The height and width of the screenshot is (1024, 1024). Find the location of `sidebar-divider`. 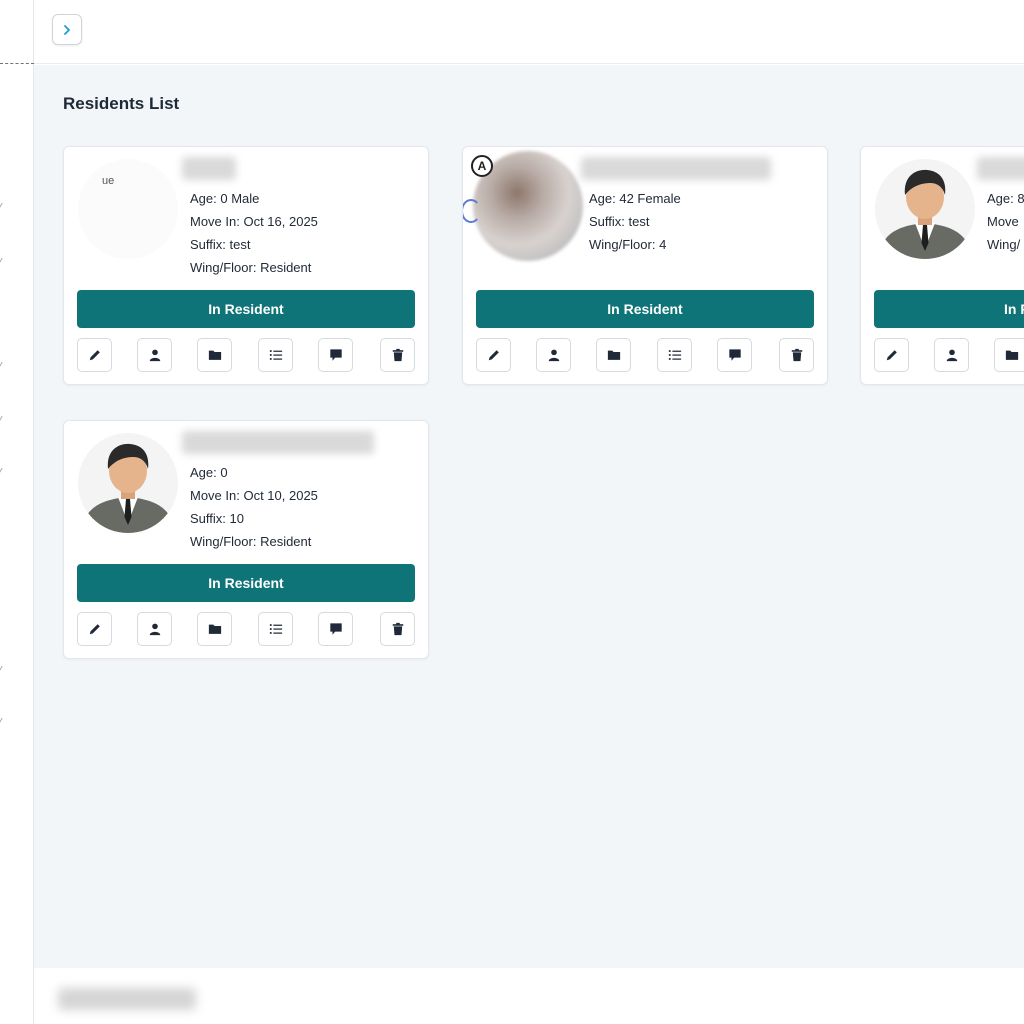

sidebar-divider is located at coordinates (17, 63).